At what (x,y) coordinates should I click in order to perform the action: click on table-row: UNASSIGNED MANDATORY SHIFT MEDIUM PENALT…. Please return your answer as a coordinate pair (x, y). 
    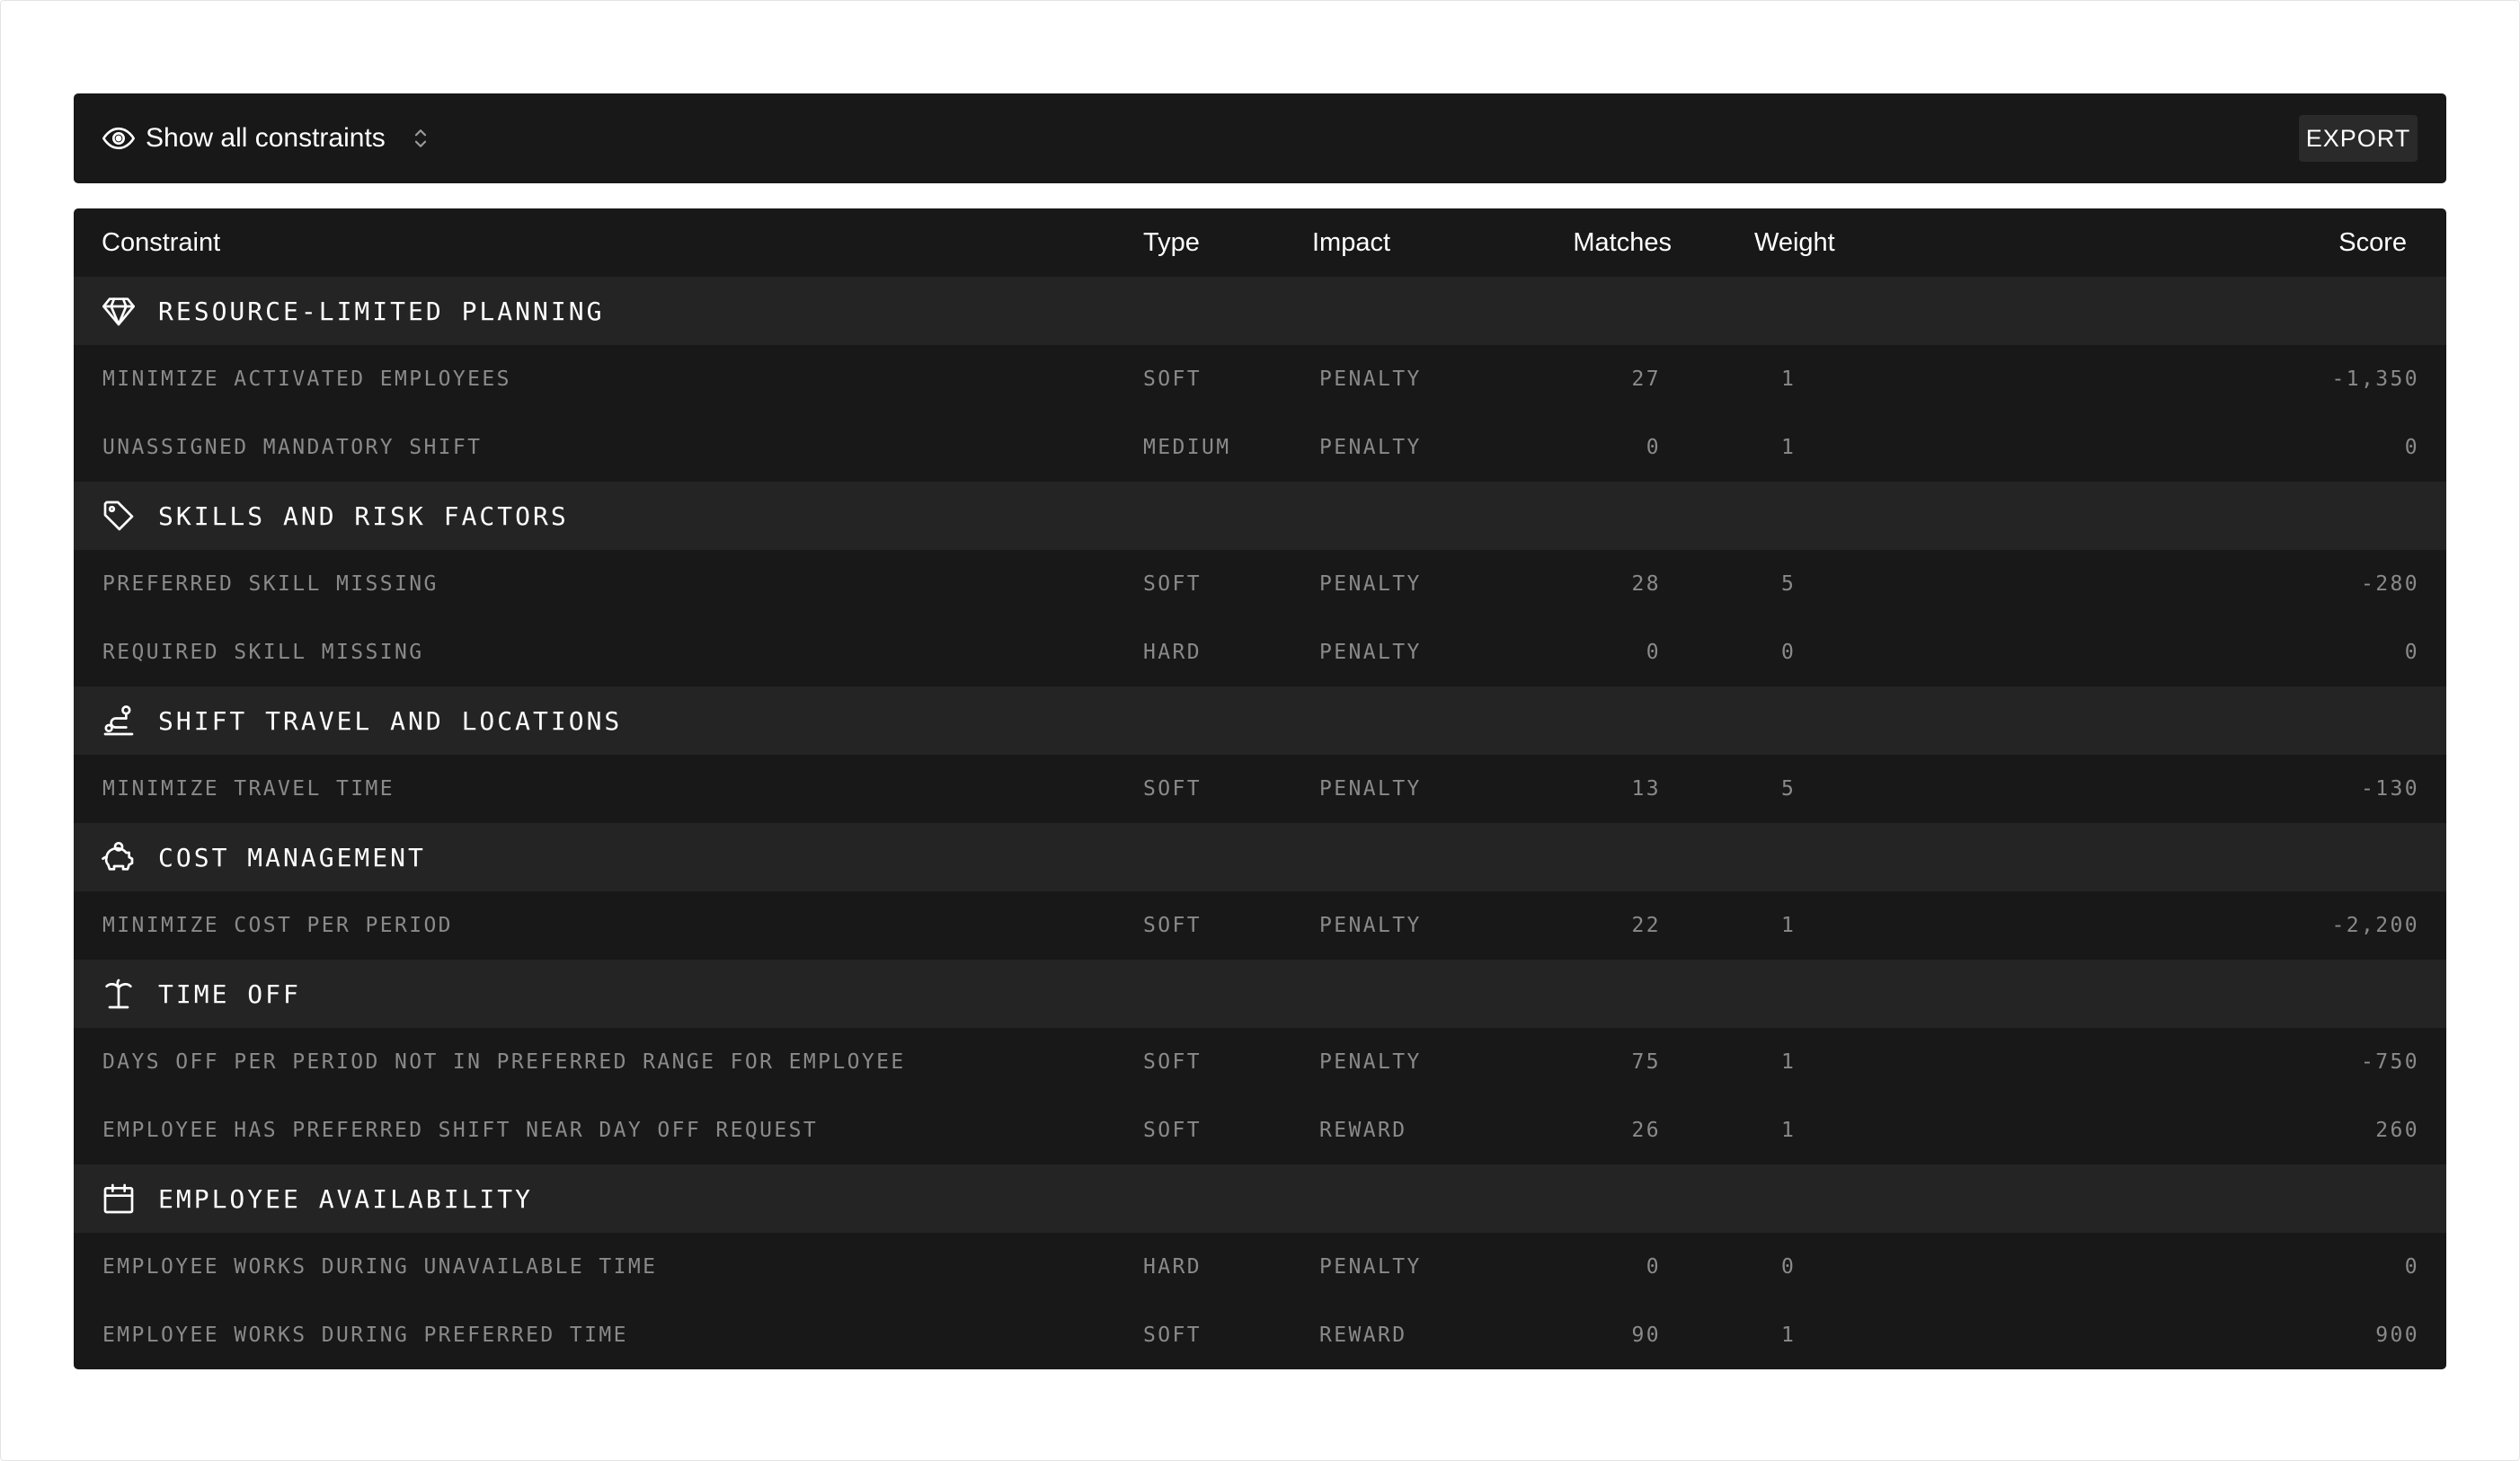
    Looking at the image, I should click on (1260, 447).